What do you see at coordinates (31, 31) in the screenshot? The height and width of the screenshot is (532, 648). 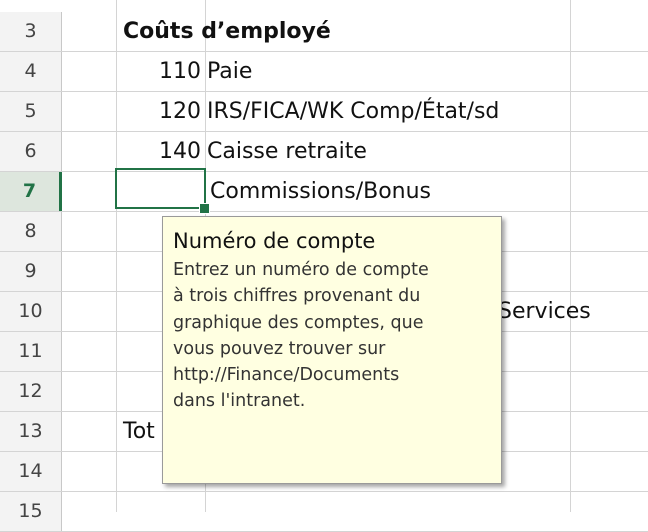 I see `row-header: 3` at bounding box center [31, 31].